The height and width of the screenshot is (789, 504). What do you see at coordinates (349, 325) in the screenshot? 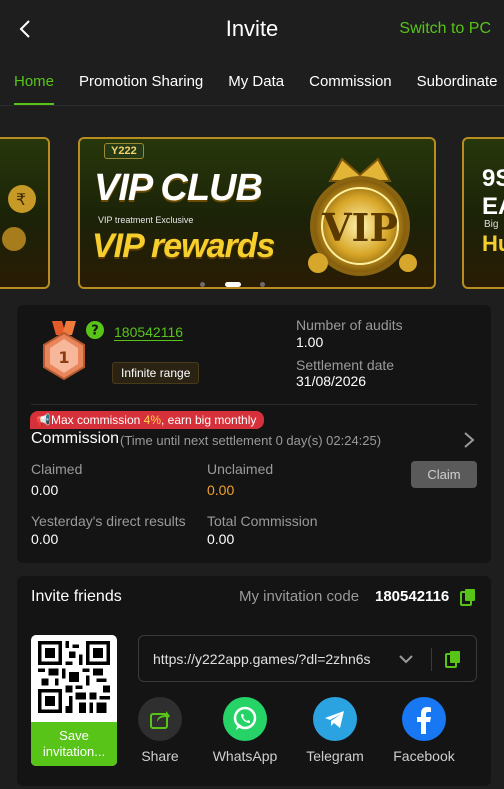
I see `audits-label: Number of audits` at bounding box center [349, 325].